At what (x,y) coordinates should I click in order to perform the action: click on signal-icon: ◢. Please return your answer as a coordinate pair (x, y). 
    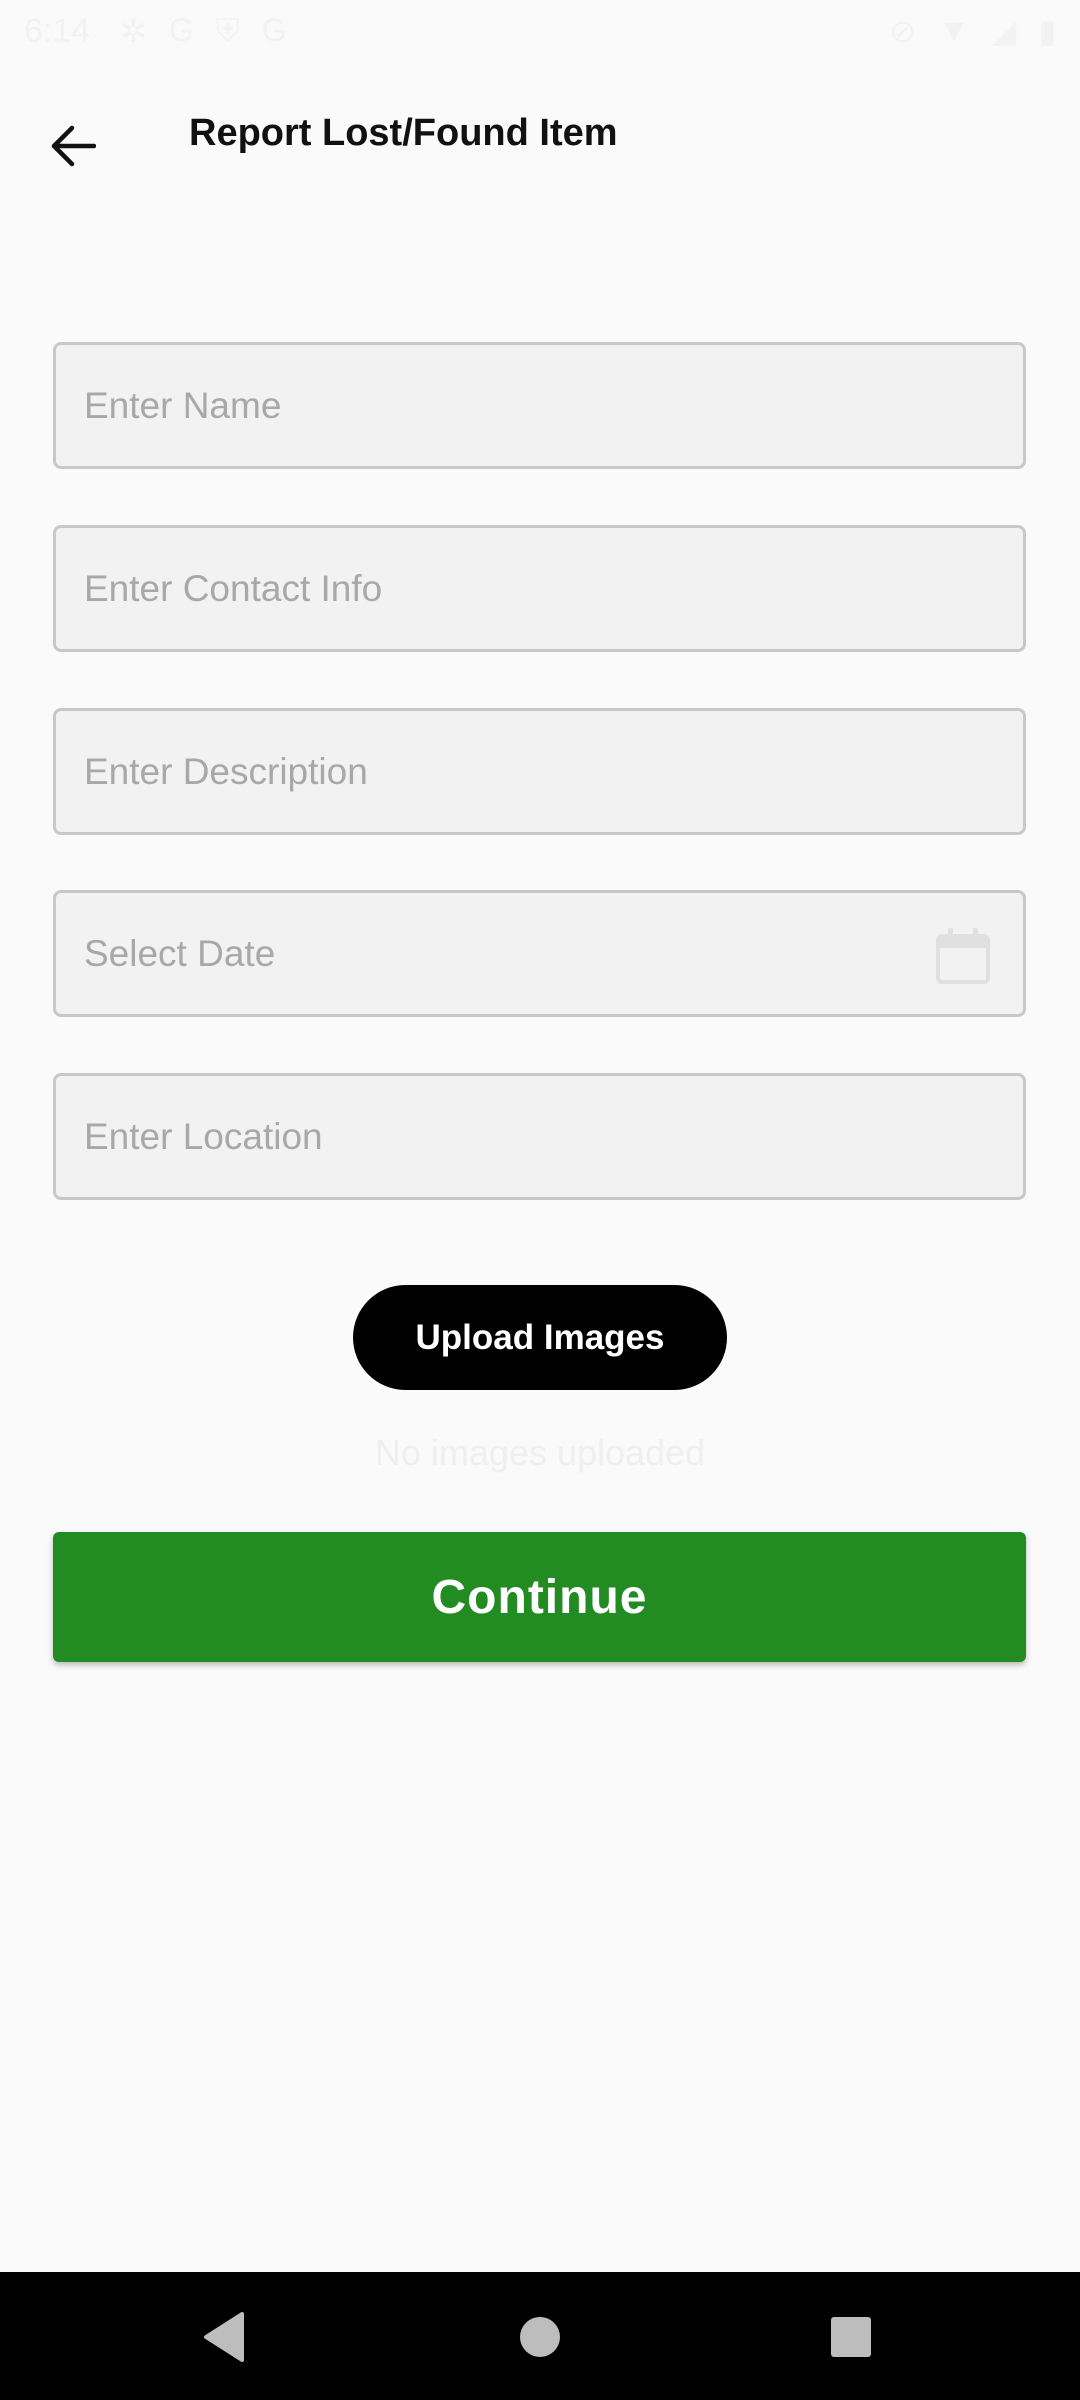
    Looking at the image, I should click on (1004, 31).